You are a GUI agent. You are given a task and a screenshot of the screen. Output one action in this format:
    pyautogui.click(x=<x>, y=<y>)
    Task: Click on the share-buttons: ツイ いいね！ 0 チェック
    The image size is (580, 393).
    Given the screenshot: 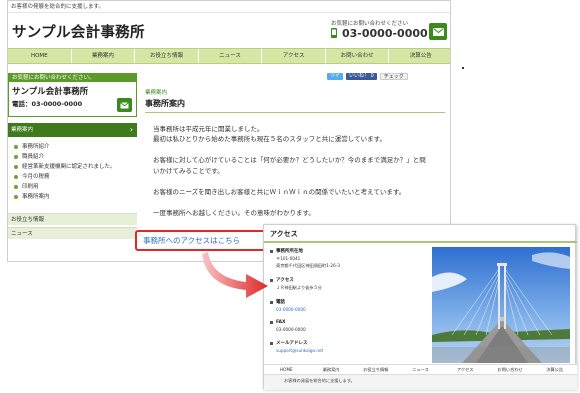 What is the action you would take?
    pyautogui.click(x=367, y=76)
    